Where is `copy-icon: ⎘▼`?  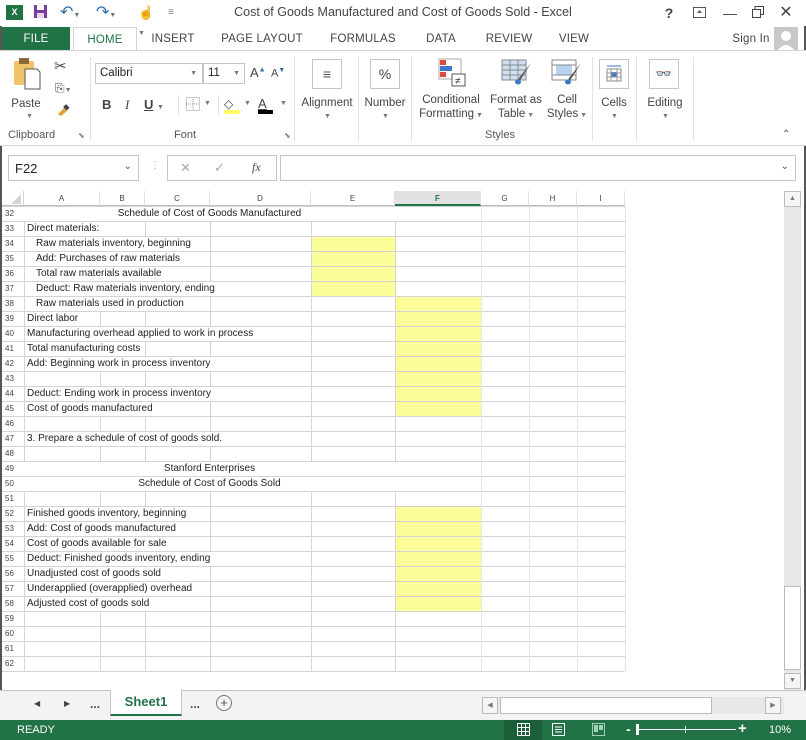 copy-icon: ⎘▼ is located at coordinates (63, 88).